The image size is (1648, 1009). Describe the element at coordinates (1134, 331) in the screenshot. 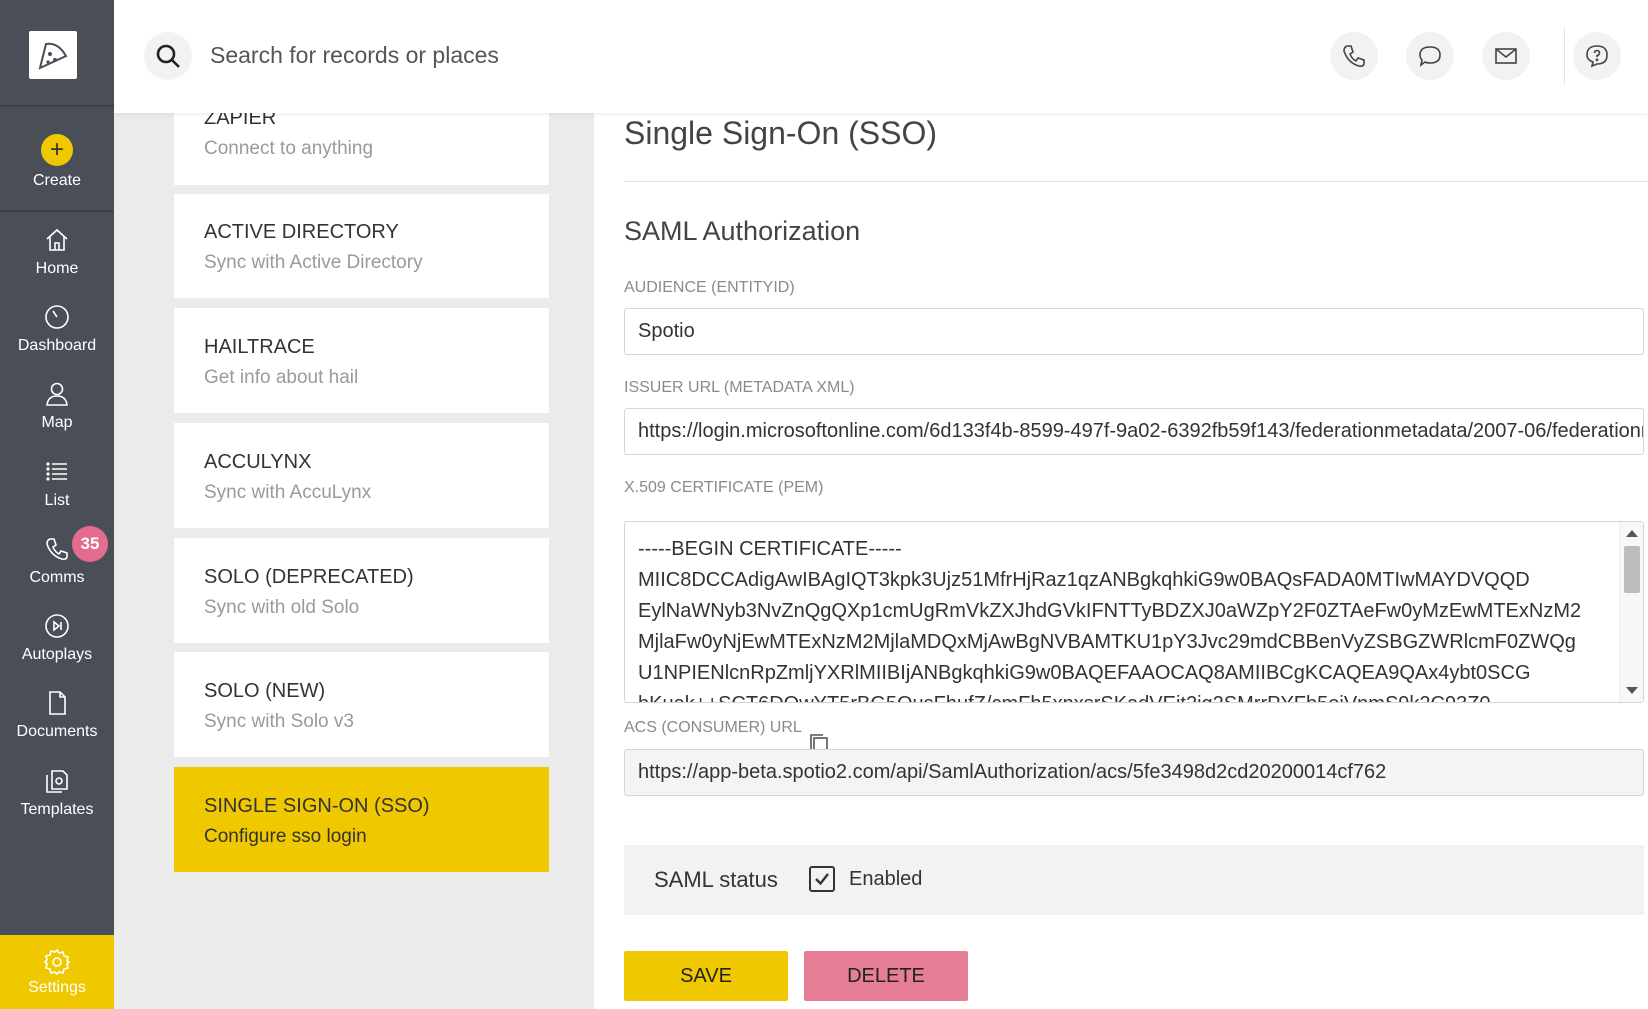

I see `audience-field: Spotio` at that location.